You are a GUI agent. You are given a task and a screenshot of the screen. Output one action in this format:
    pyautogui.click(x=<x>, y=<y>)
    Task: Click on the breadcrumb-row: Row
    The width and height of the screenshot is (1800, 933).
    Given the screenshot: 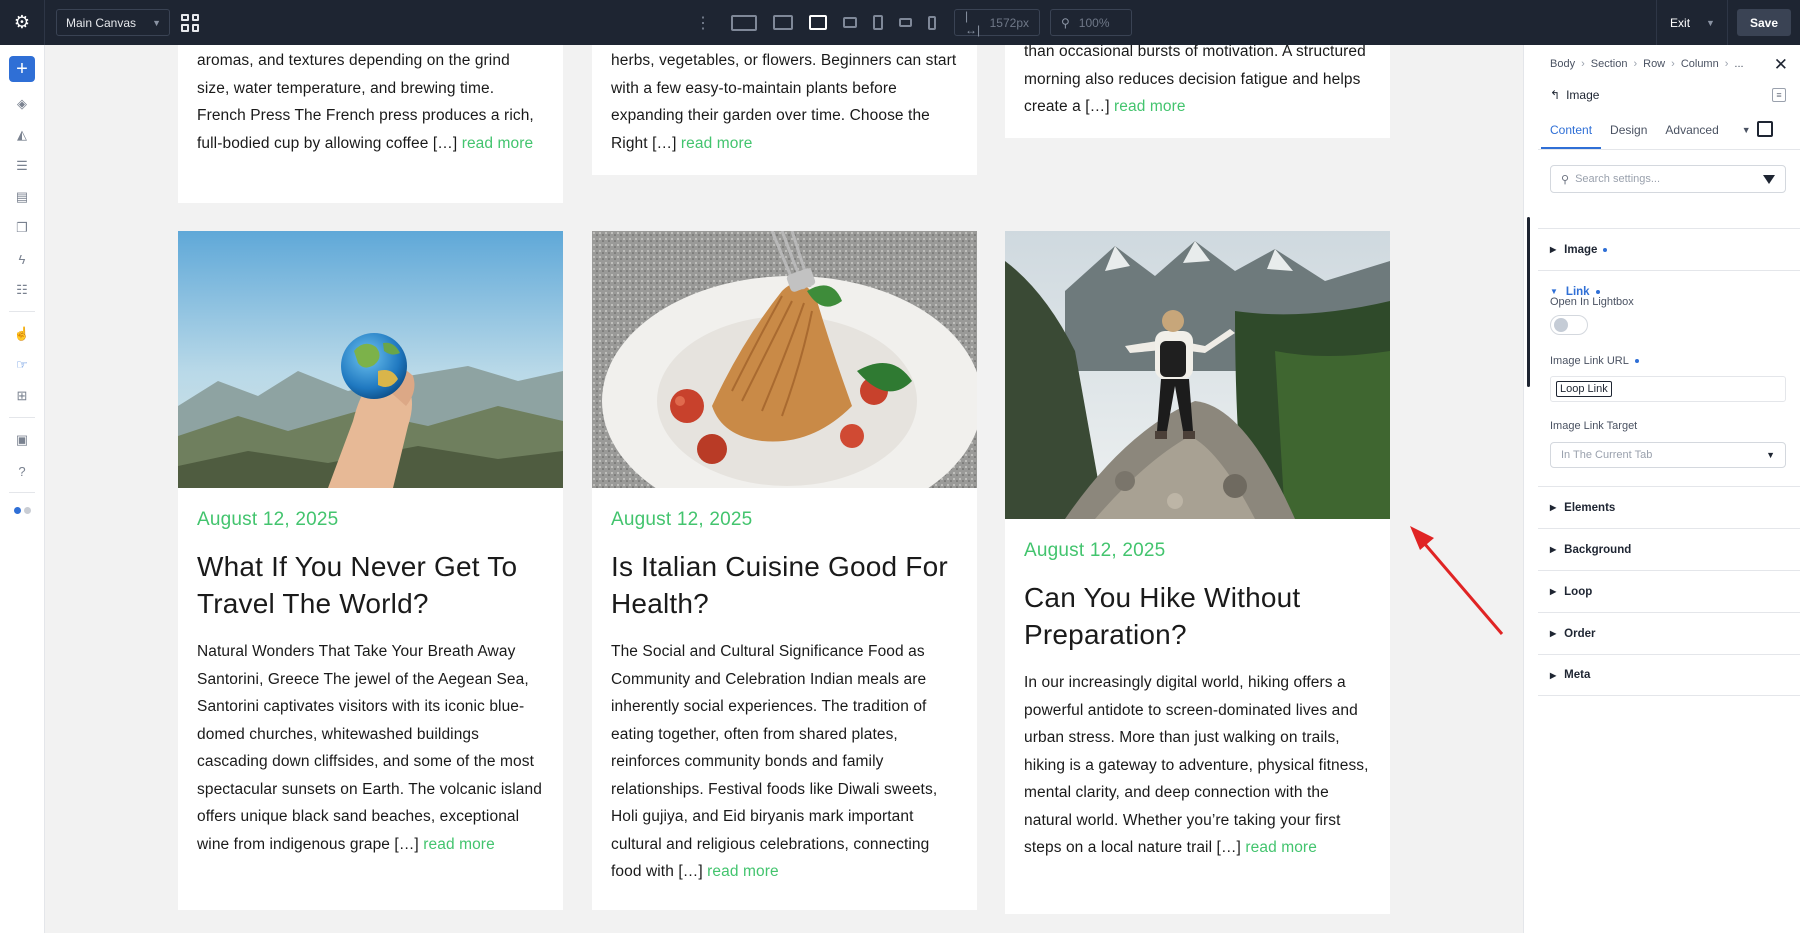 What is the action you would take?
    pyautogui.click(x=1654, y=64)
    